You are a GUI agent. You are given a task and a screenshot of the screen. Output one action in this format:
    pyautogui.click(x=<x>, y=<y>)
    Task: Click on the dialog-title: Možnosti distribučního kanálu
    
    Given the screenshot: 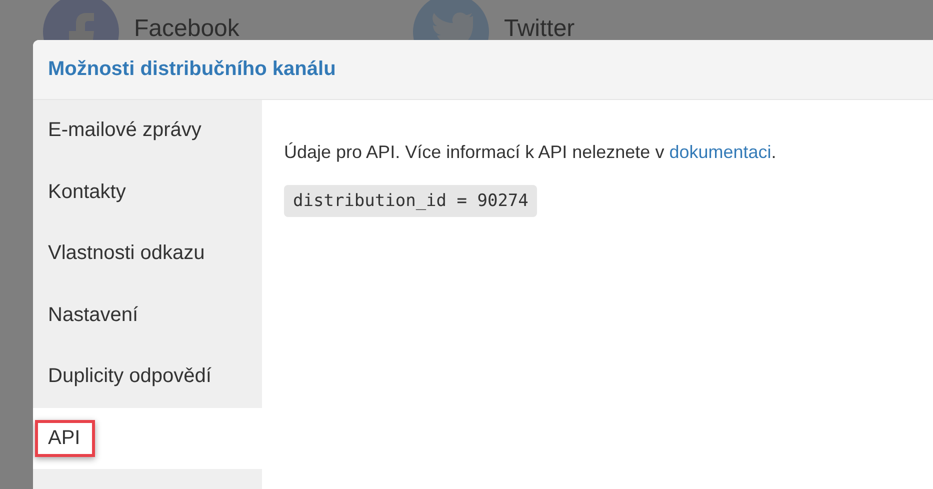 What is the action you would take?
    pyautogui.click(x=192, y=69)
    